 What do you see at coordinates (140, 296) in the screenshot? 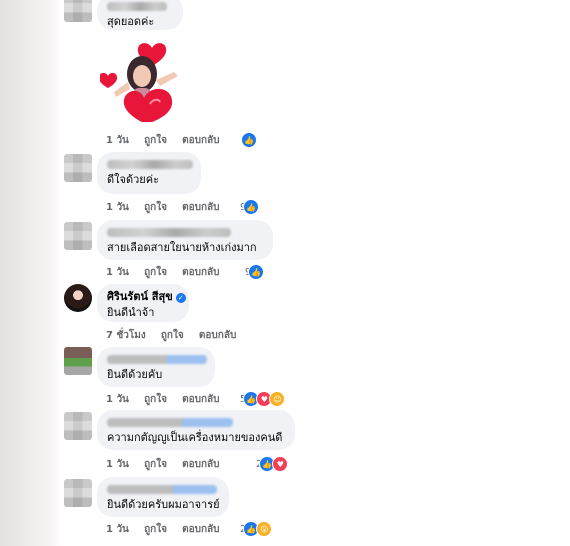
I see `author-name: ศิรินรัตน์ สีสุข` at bounding box center [140, 296].